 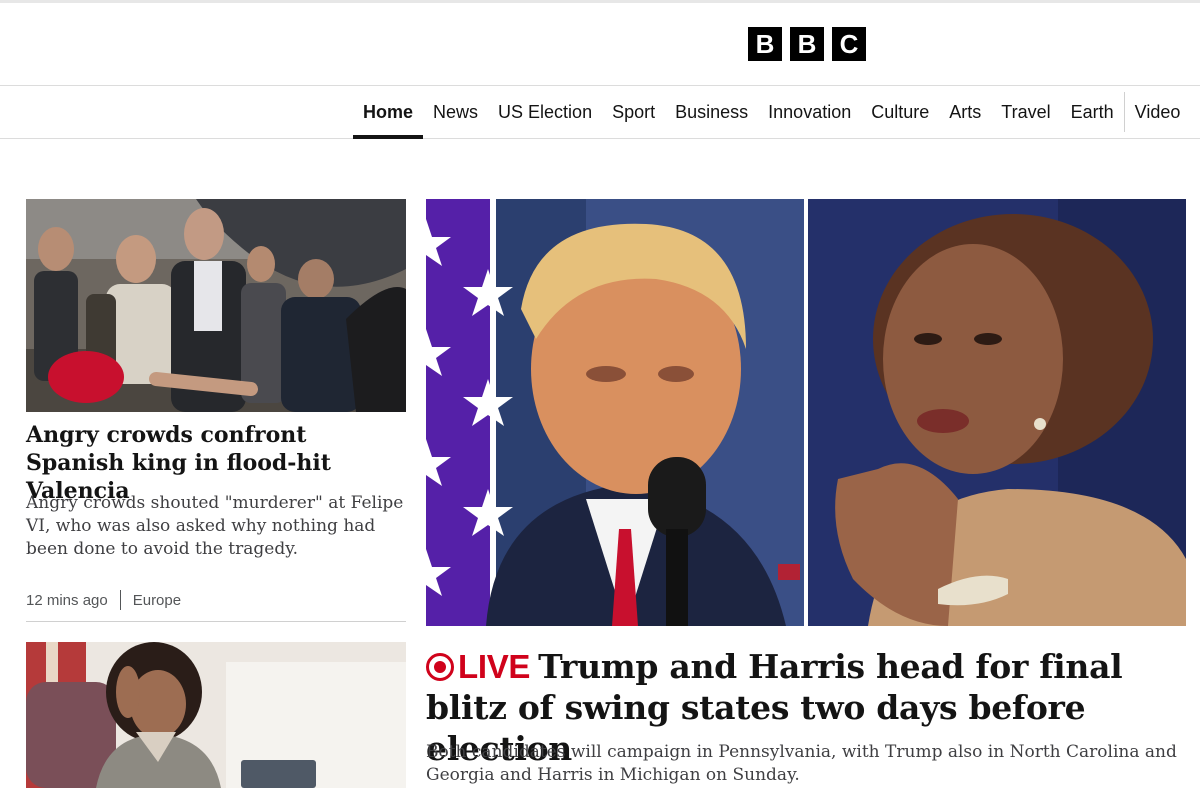 I want to click on nav-item-video: Video, so click(x=1158, y=112).